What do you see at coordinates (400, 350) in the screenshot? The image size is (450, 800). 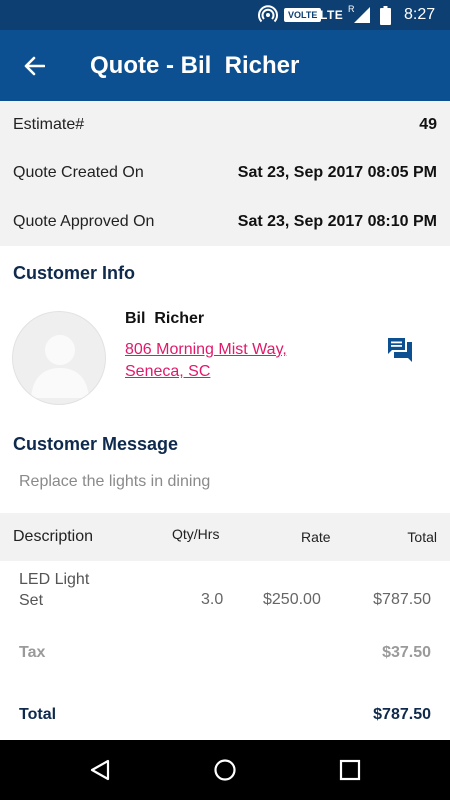 I see `chat-icon` at bounding box center [400, 350].